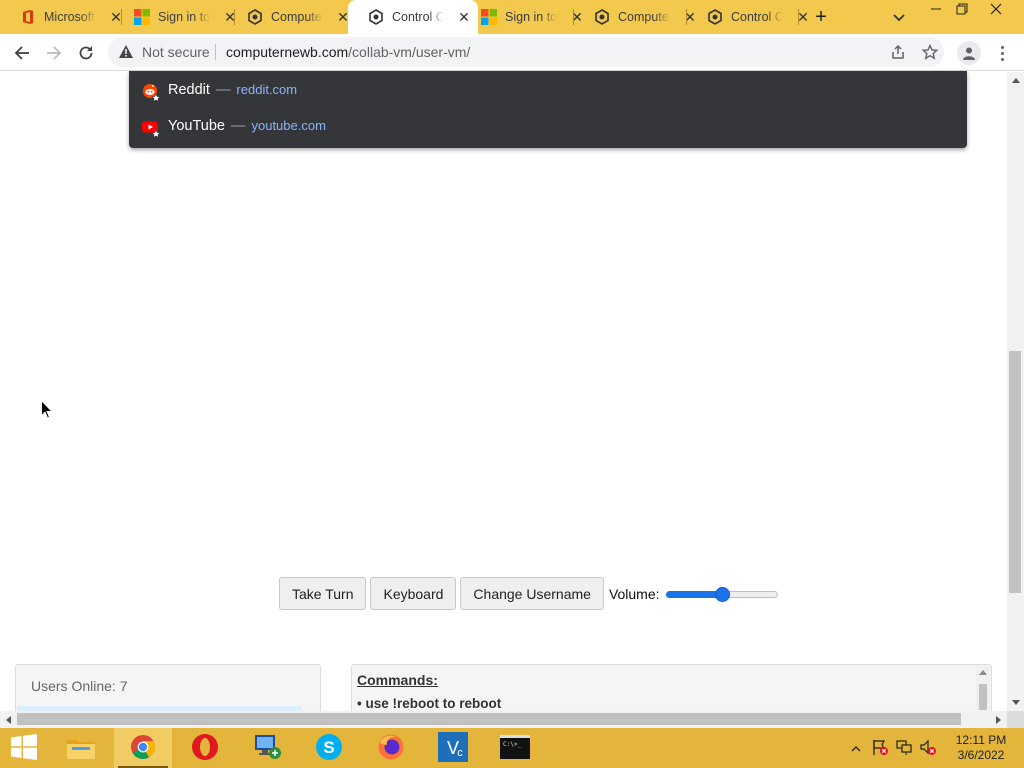 The height and width of the screenshot is (768, 1024). I want to click on tab-sign-in-2: Sign in to ✕, so click(526, 17).